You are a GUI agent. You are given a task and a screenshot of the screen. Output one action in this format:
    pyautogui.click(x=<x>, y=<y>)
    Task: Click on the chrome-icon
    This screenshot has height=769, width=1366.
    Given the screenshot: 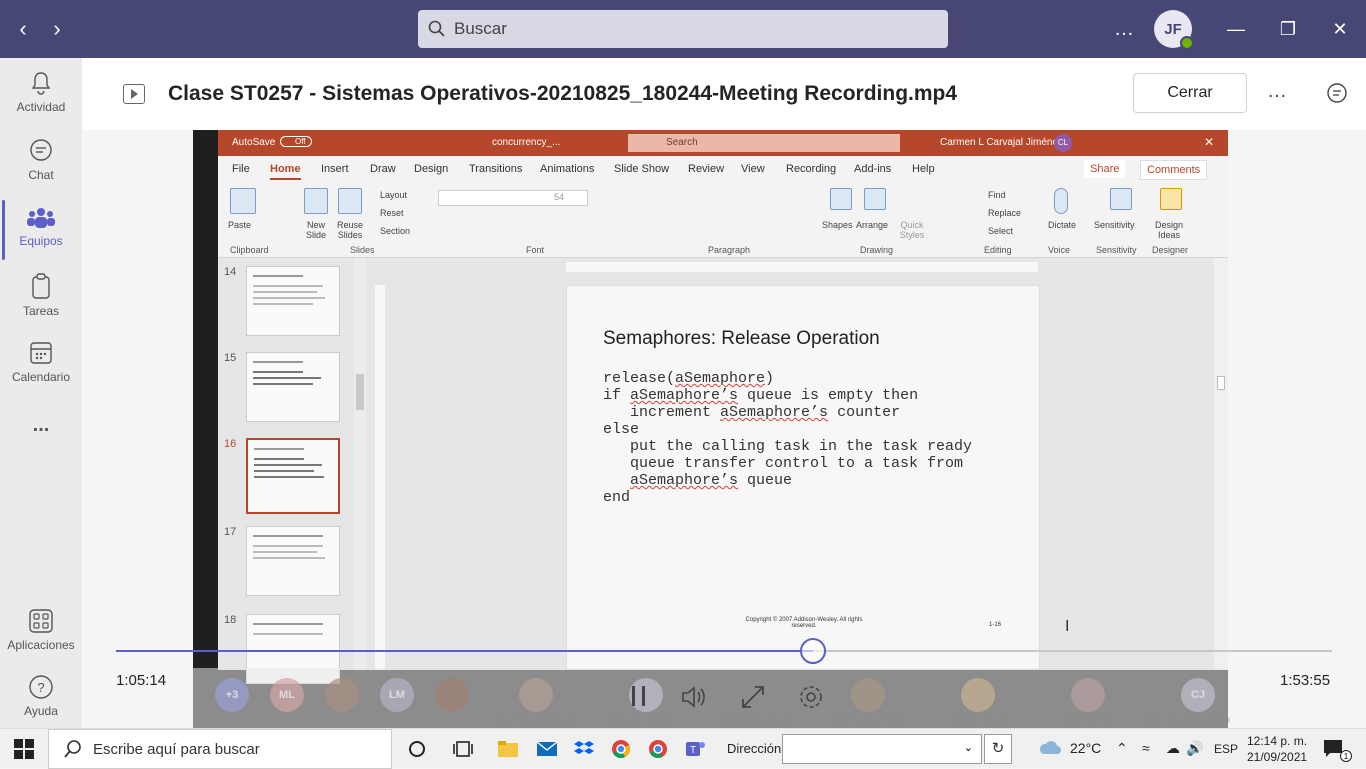 What is the action you would take?
    pyautogui.click(x=621, y=749)
    